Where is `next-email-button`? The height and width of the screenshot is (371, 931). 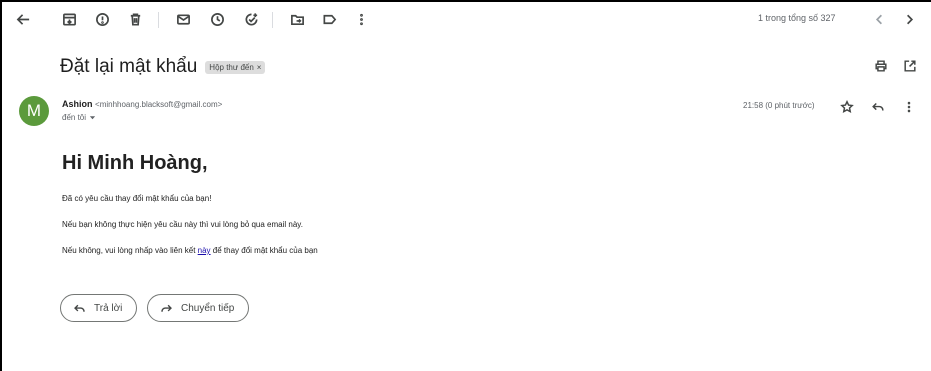 next-email-button is located at coordinates (909, 19).